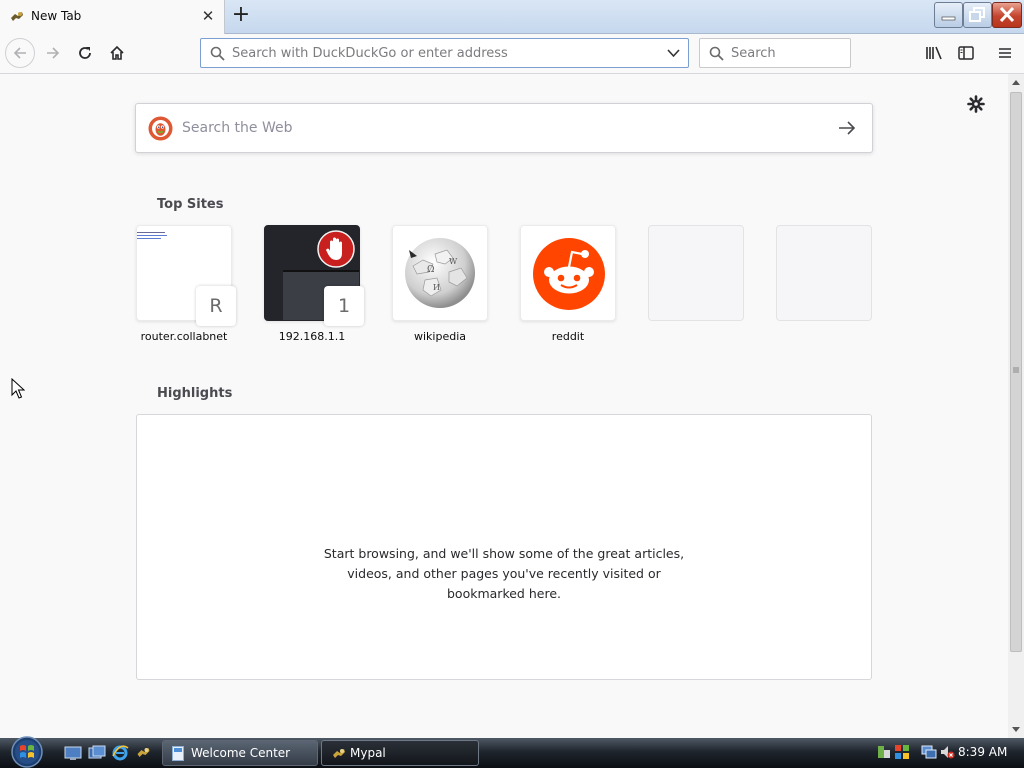 Image resolution: width=1024 pixels, height=768 pixels. I want to click on home-button, so click(117, 53).